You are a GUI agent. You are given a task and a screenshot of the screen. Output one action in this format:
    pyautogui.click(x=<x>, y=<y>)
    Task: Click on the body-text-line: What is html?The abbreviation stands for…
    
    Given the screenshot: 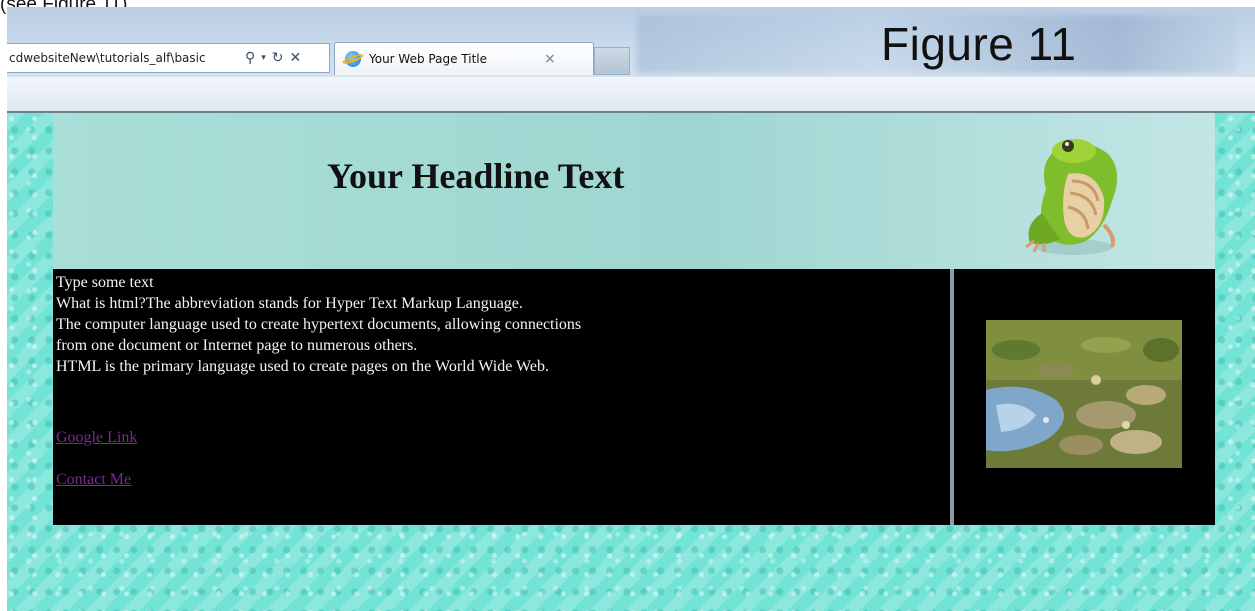 What is the action you would take?
    pyautogui.click(x=289, y=303)
    